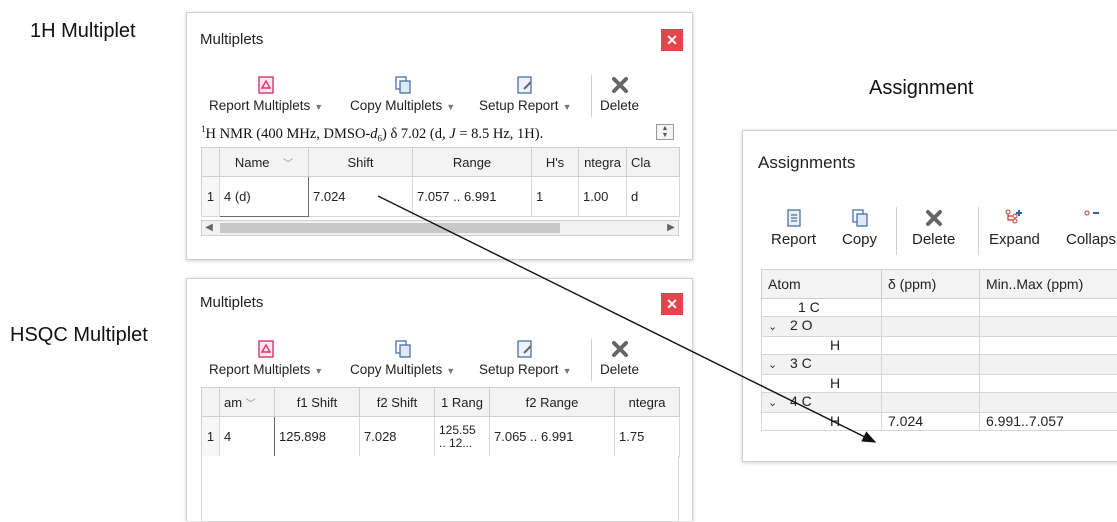 This screenshot has width=1117, height=522. I want to click on column-header-name-label: Name, so click(252, 162).